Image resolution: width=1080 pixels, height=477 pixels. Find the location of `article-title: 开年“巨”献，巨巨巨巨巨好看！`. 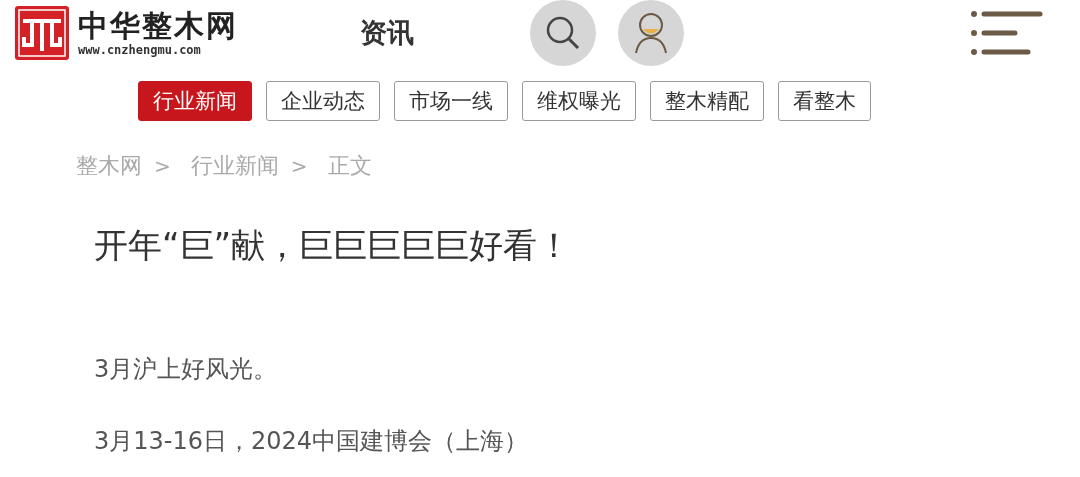

article-title: 开年“巨”献，巨巨巨巨巨好看！ is located at coordinates (333, 245).